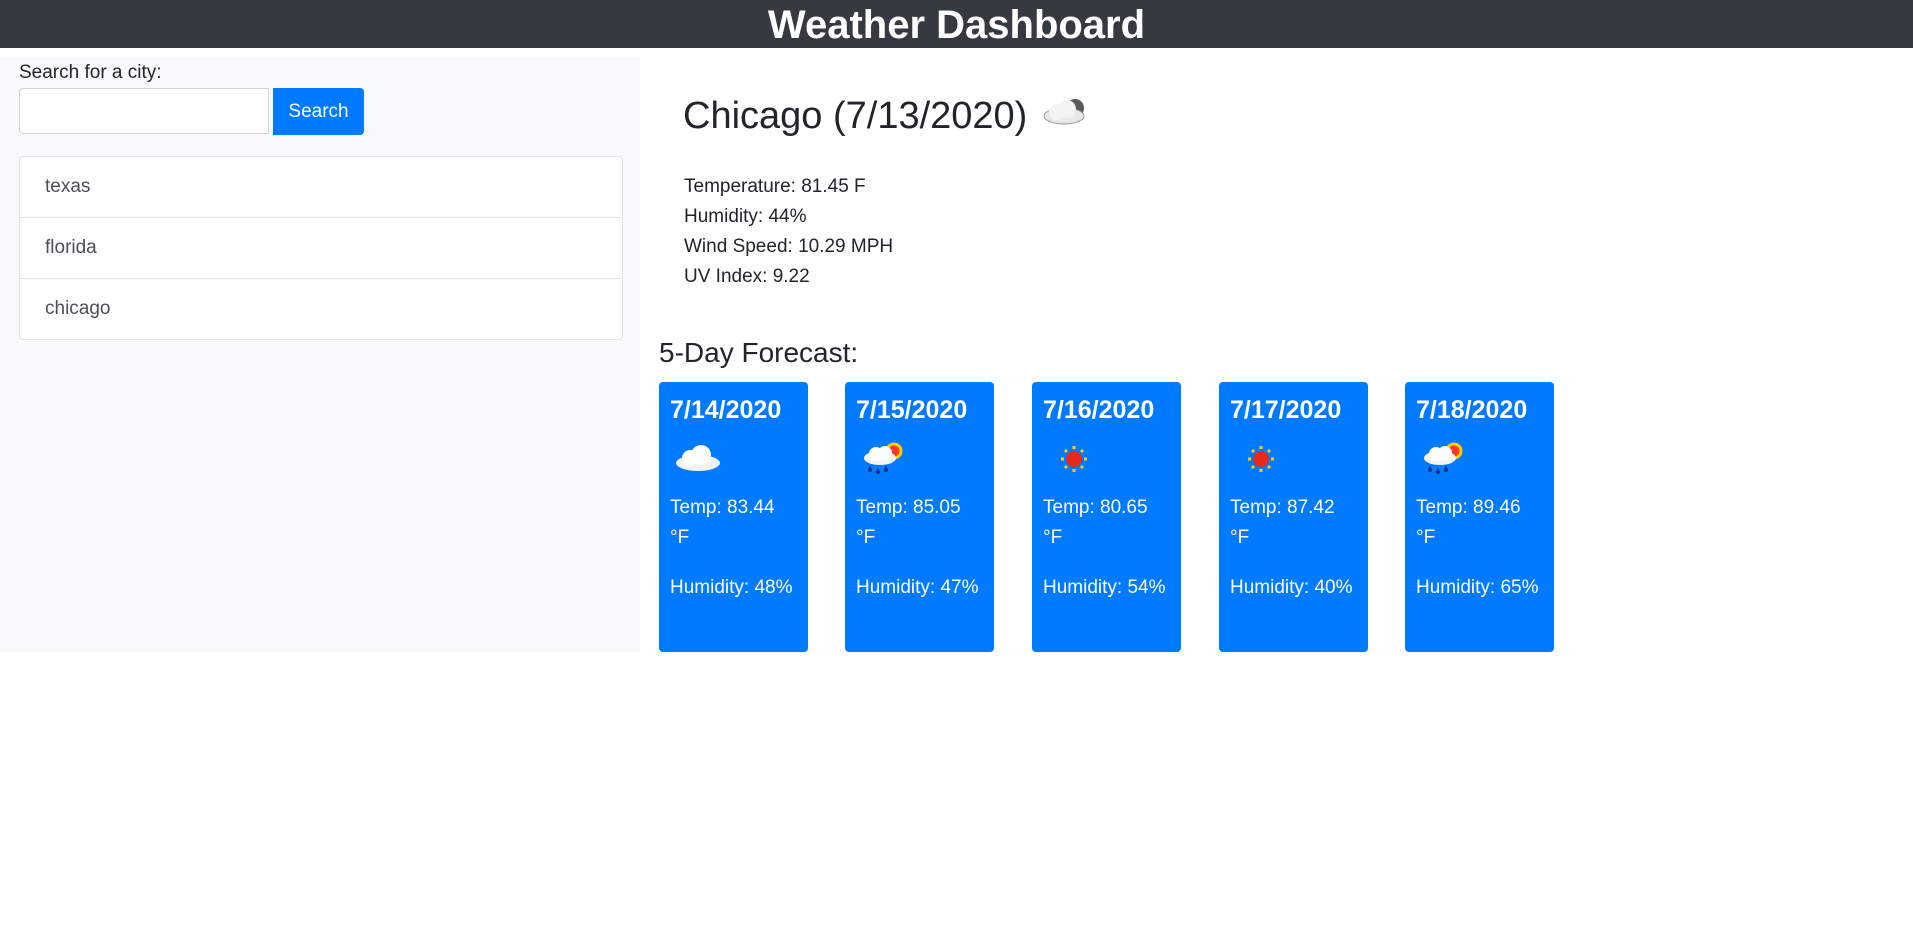 The height and width of the screenshot is (943, 1913). What do you see at coordinates (321, 187) in the screenshot?
I see `history-item-texas: texas` at bounding box center [321, 187].